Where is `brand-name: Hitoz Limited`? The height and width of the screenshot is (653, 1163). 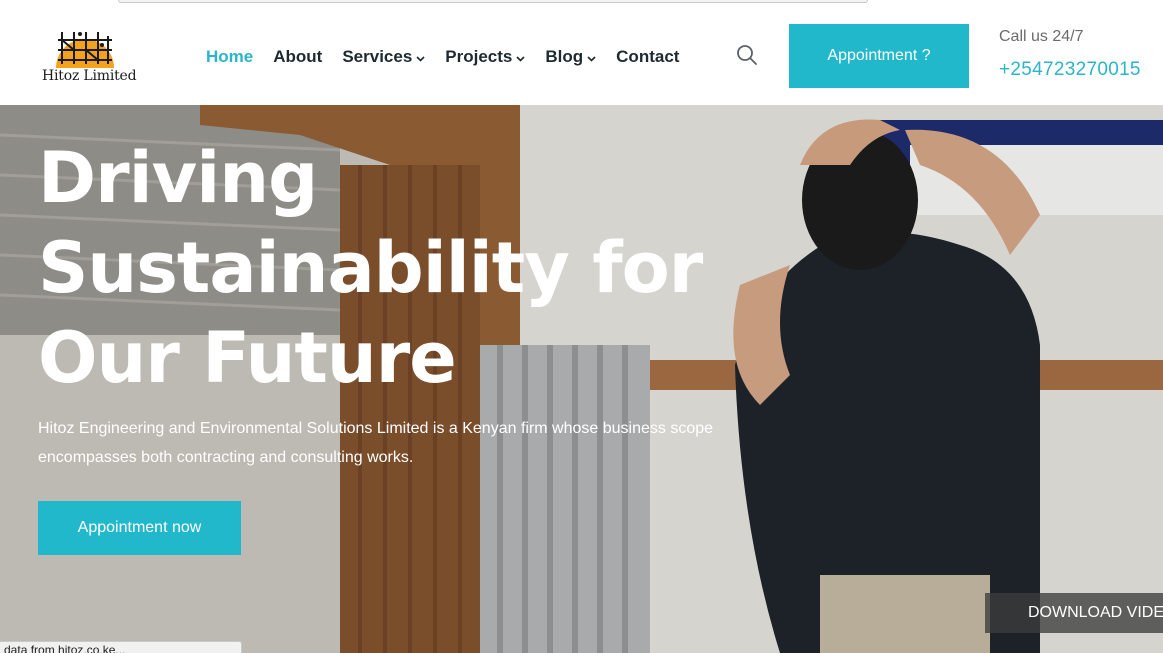
brand-name: Hitoz Limited is located at coordinates (89, 76).